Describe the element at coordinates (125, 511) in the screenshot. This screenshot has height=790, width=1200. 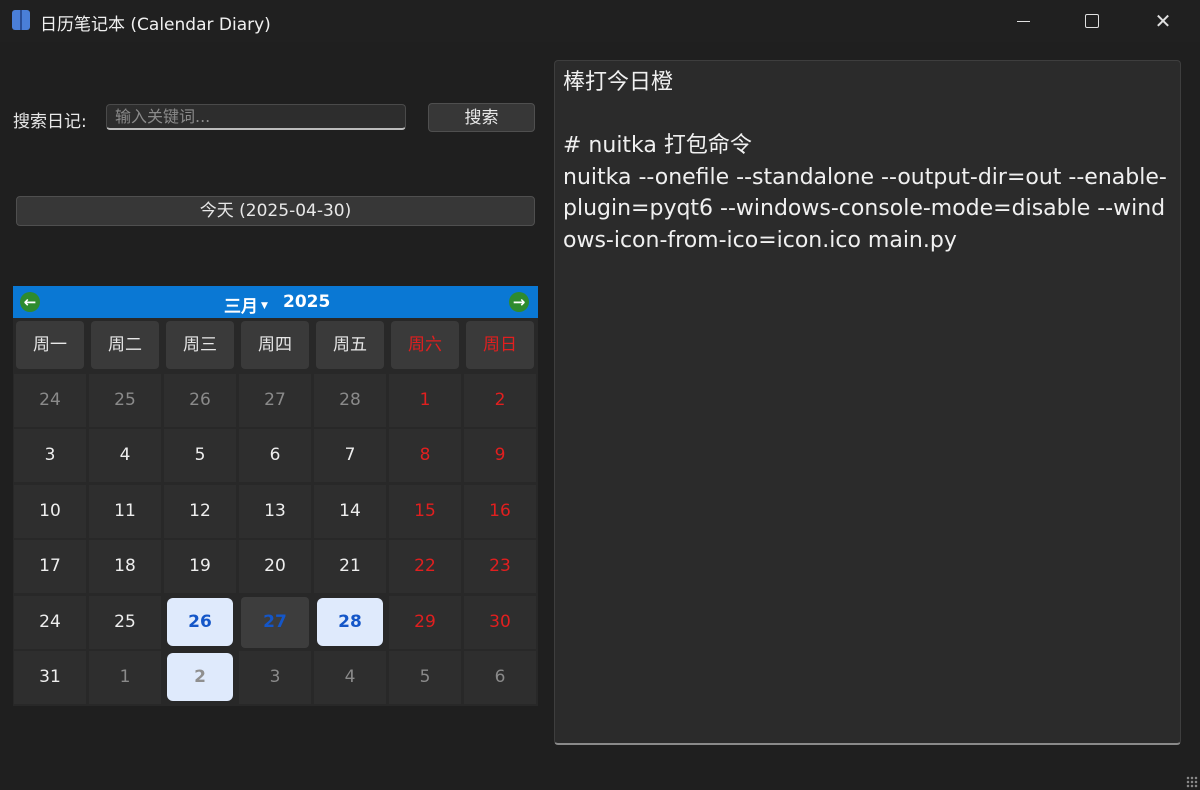
I see `calendar-day-cell: 11` at that location.